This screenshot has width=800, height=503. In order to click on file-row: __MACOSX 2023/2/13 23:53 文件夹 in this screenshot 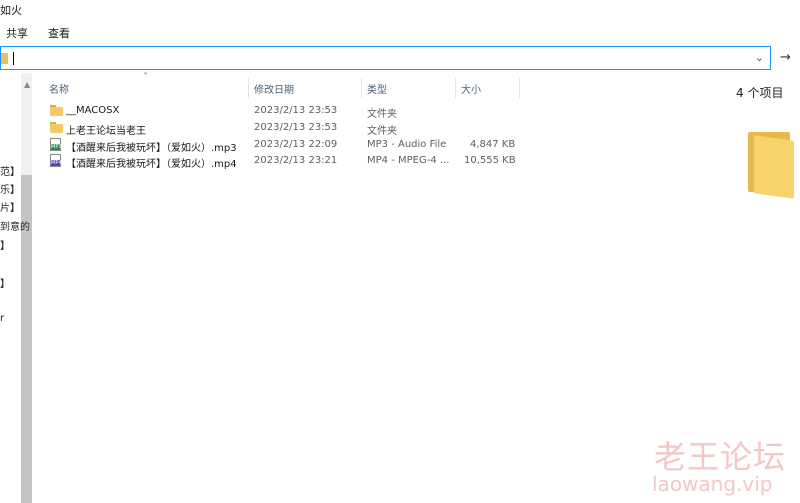, I will do `click(284, 111)`.